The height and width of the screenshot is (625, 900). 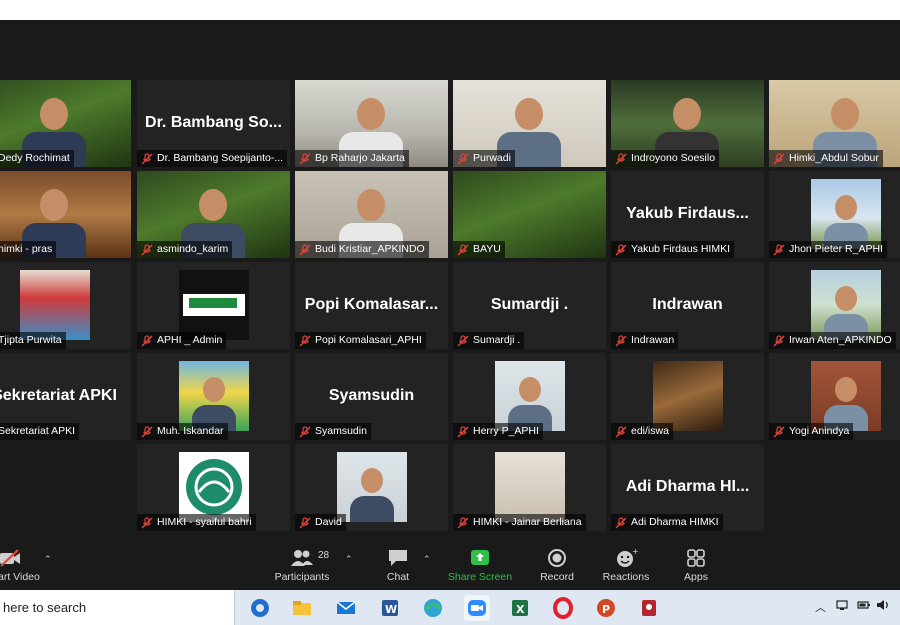 I want to click on participant-name: Yogi Anindya, so click(x=819, y=431).